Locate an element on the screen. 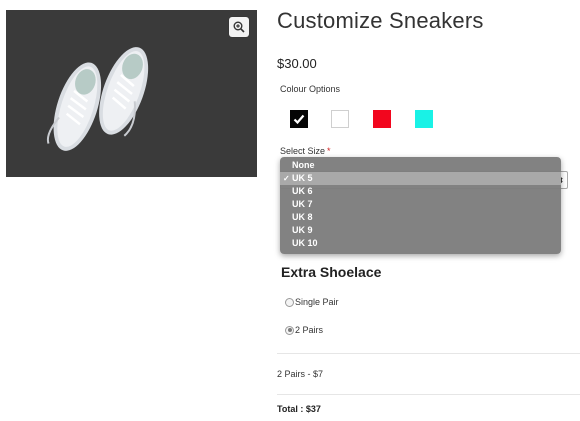 The image size is (580, 421). size-option-label: UK 10 is located at coordinates (305, 243).